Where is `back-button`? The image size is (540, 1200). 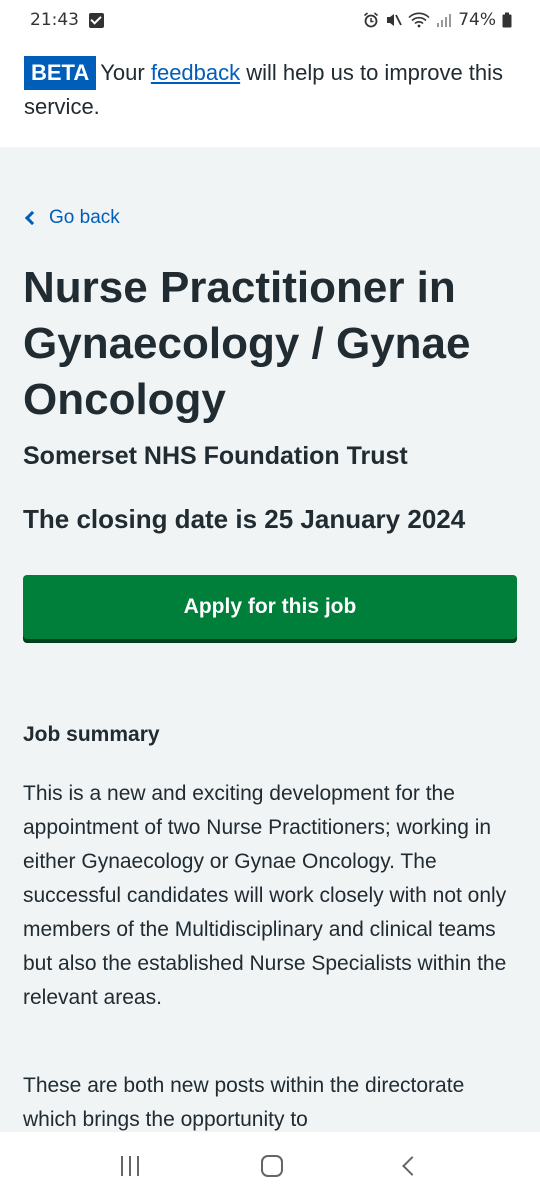 back-button is located at coordinates (412, 1166).